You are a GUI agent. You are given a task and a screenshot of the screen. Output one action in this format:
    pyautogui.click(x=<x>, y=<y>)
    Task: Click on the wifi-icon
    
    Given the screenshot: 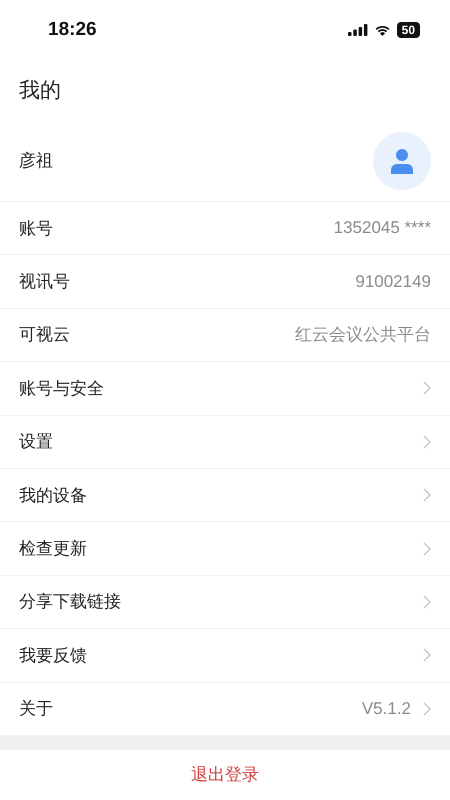 What is the action you would take?
    pyautogui.click(x=382, y=30)
    